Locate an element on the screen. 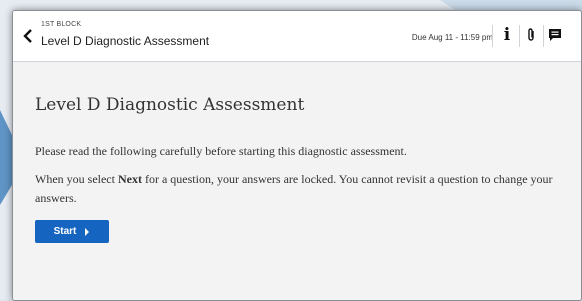 The height and width of the screenshot is (301, 582). chat-icon is located at coordinates (555, 35).